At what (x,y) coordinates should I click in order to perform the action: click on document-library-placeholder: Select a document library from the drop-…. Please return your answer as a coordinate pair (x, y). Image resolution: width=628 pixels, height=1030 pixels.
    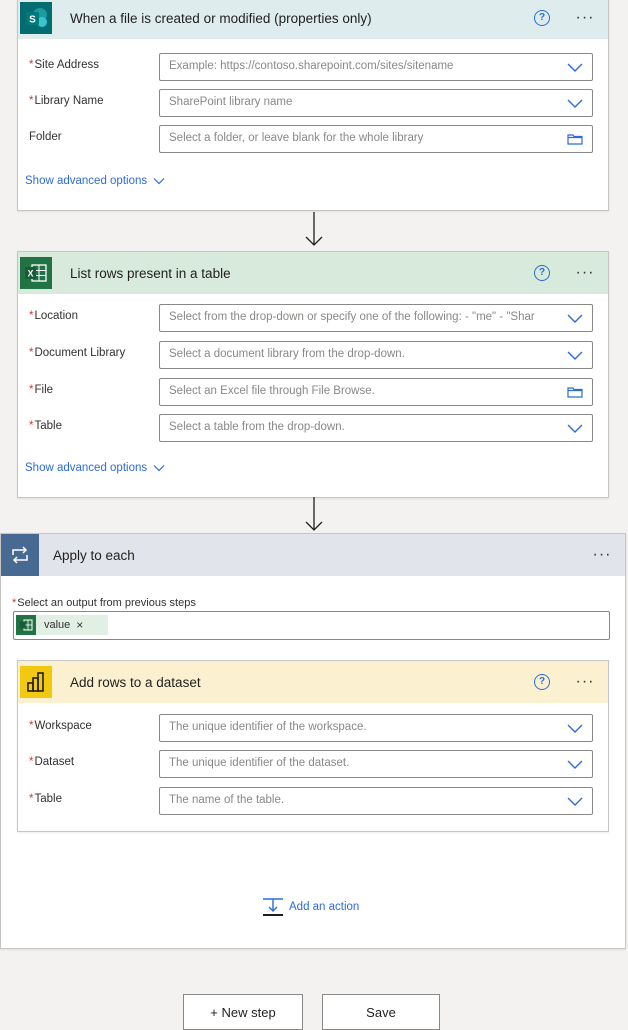
    Looking at the image, I should click on (287, 354).